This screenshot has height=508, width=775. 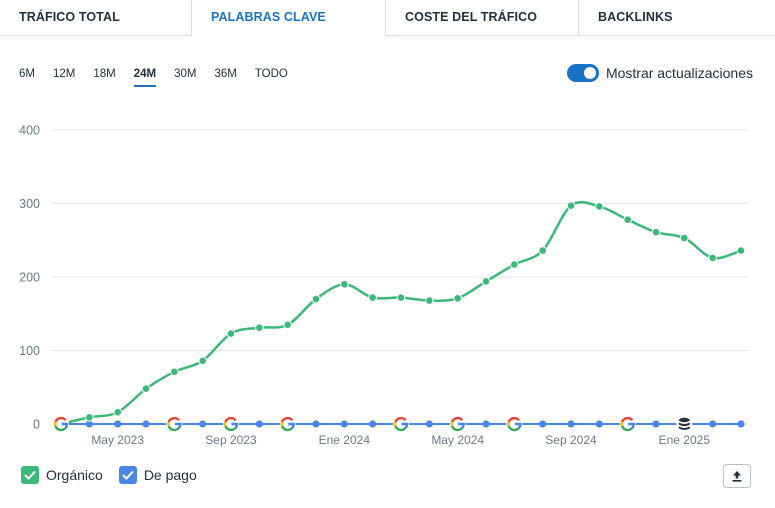 I want to click on y-tick-label: 400, so click(x=29, y=131).